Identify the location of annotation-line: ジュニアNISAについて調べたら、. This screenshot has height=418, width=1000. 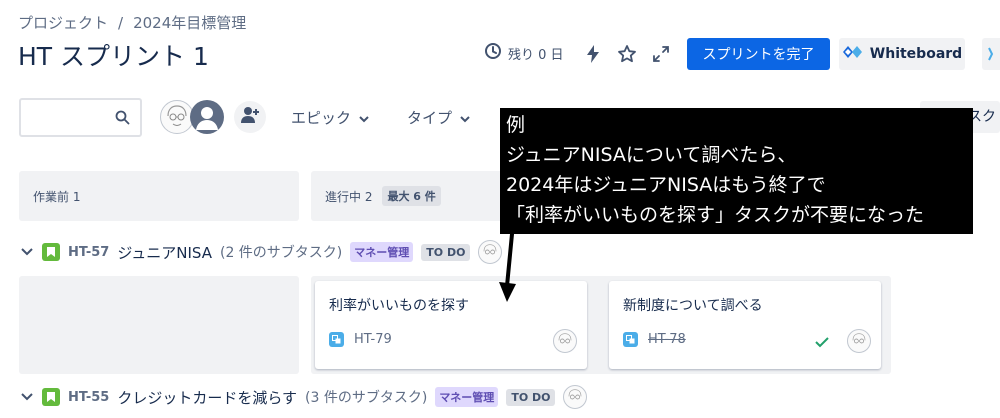
(651, 155).